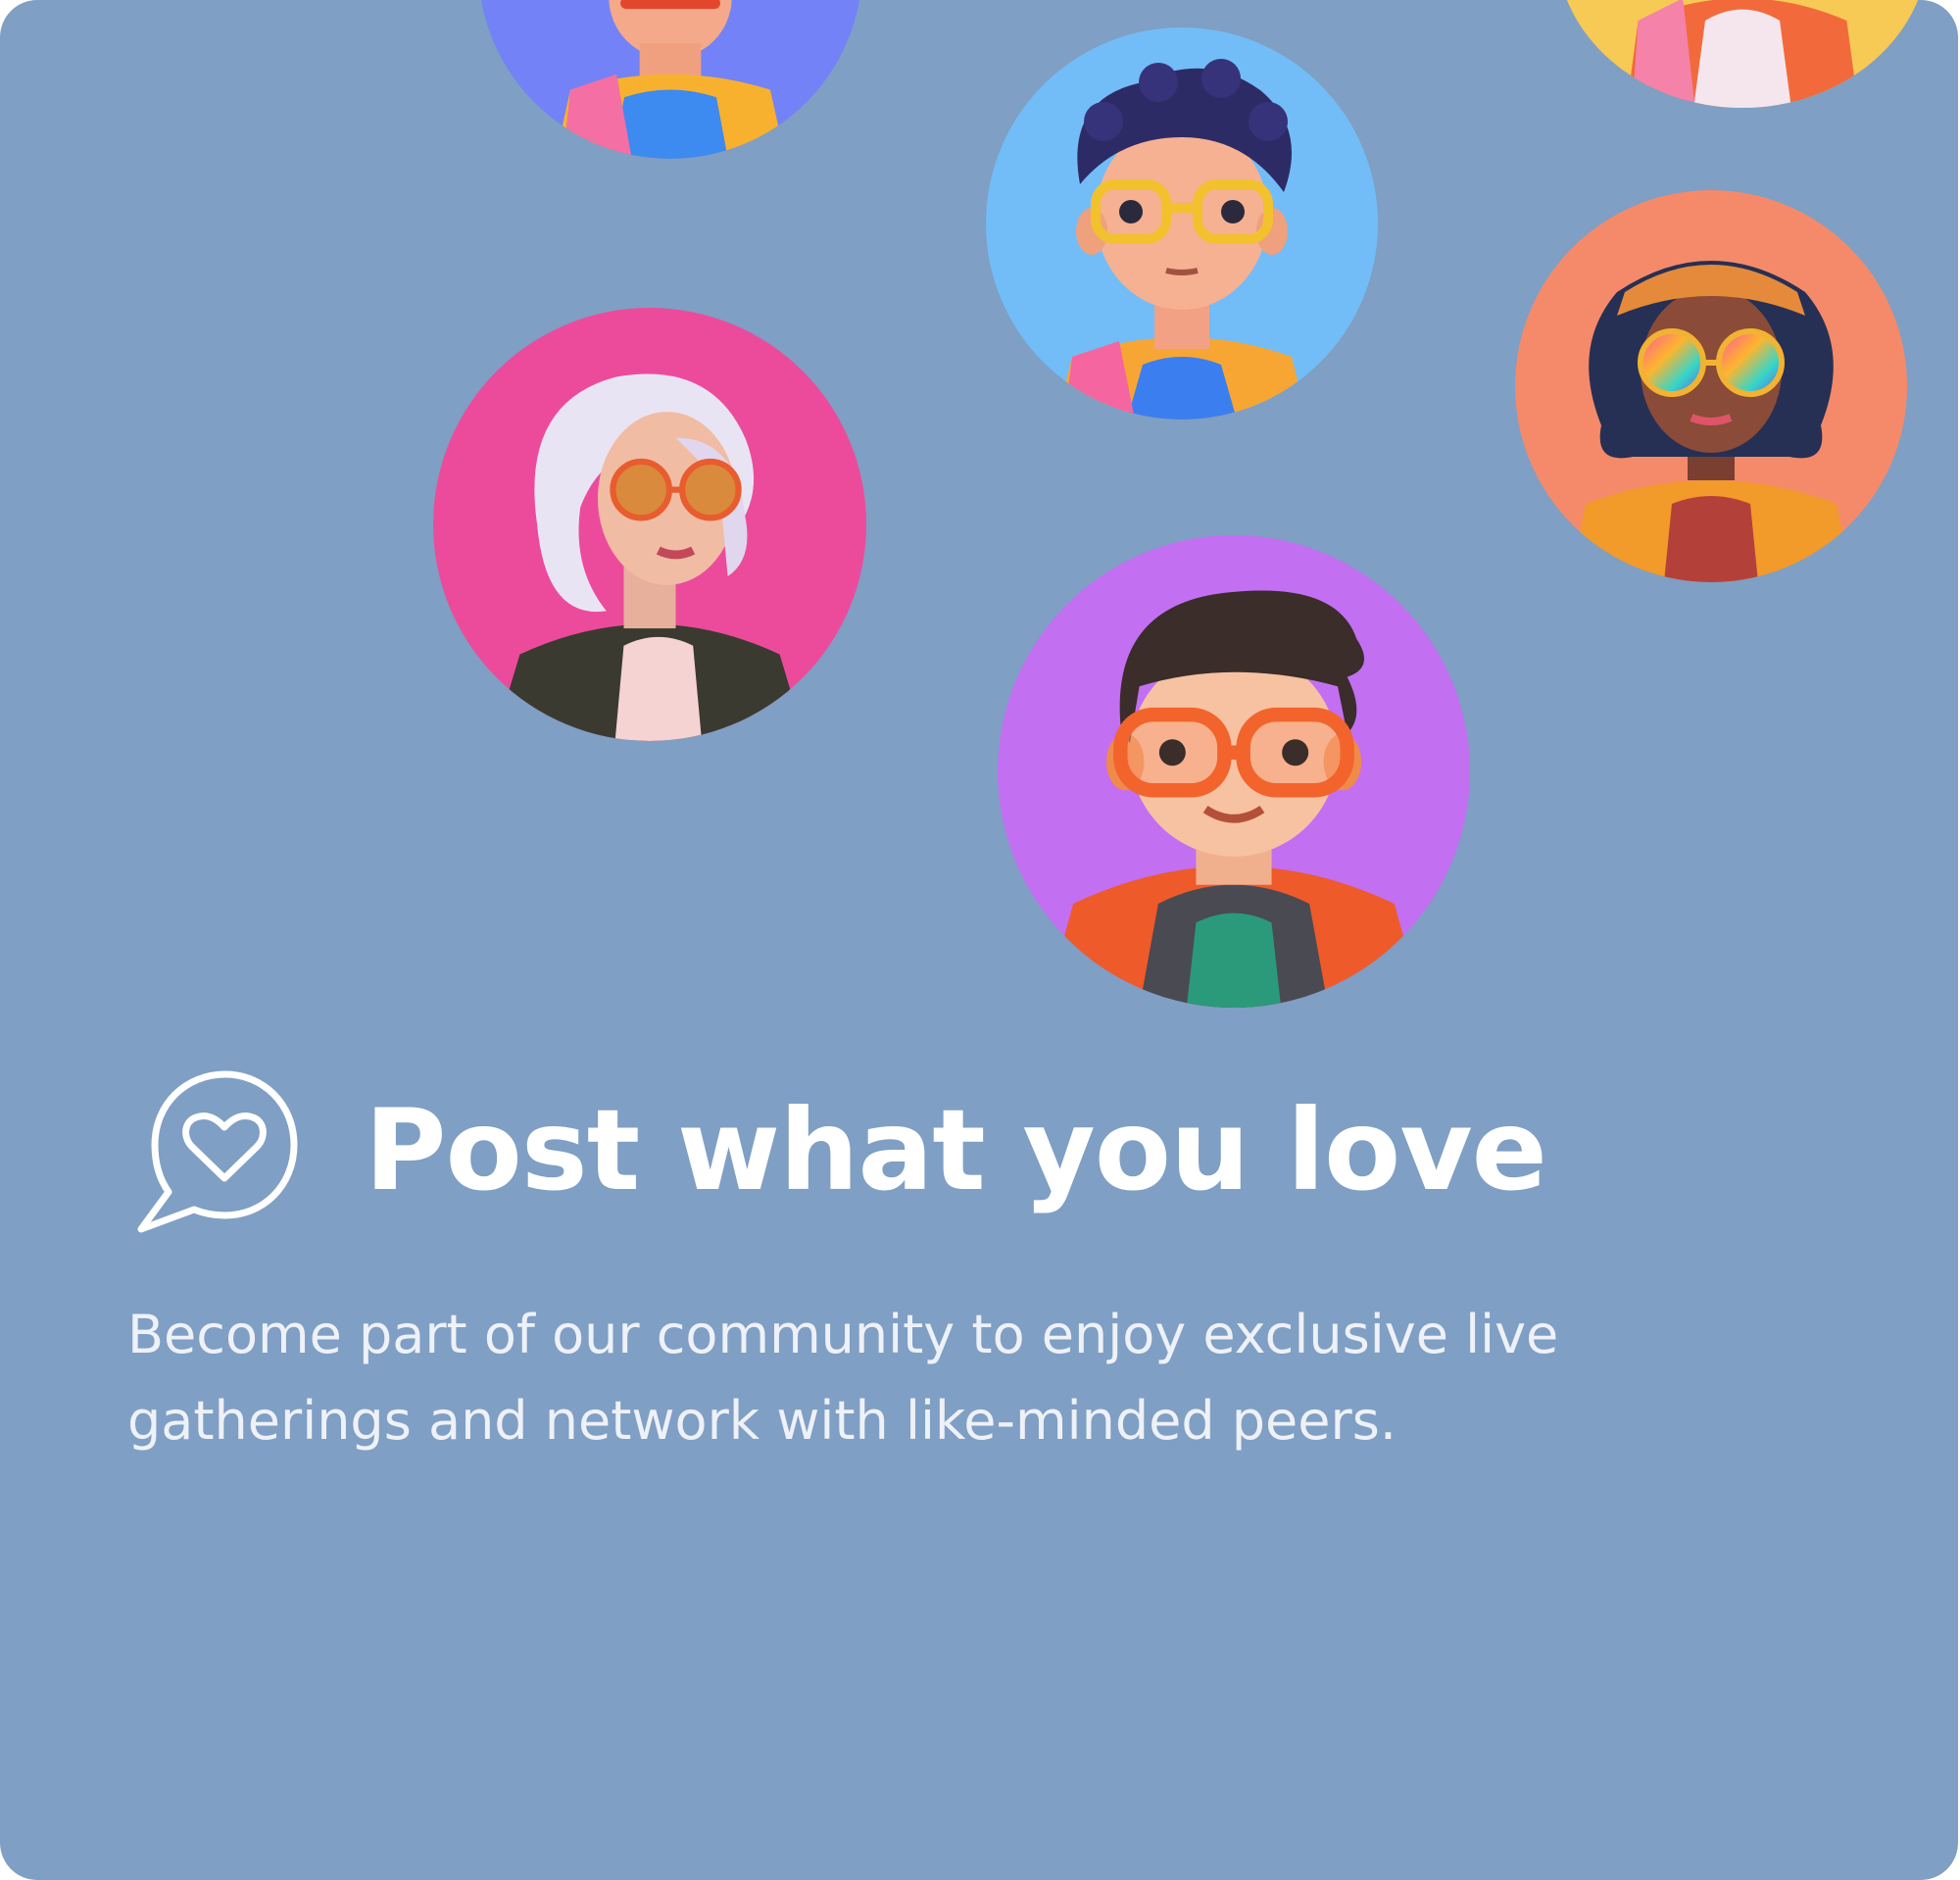 This screenshot has width=1960, height=1880. I want to click on avatar-woman-white-hair-icon, so click(649, 524).